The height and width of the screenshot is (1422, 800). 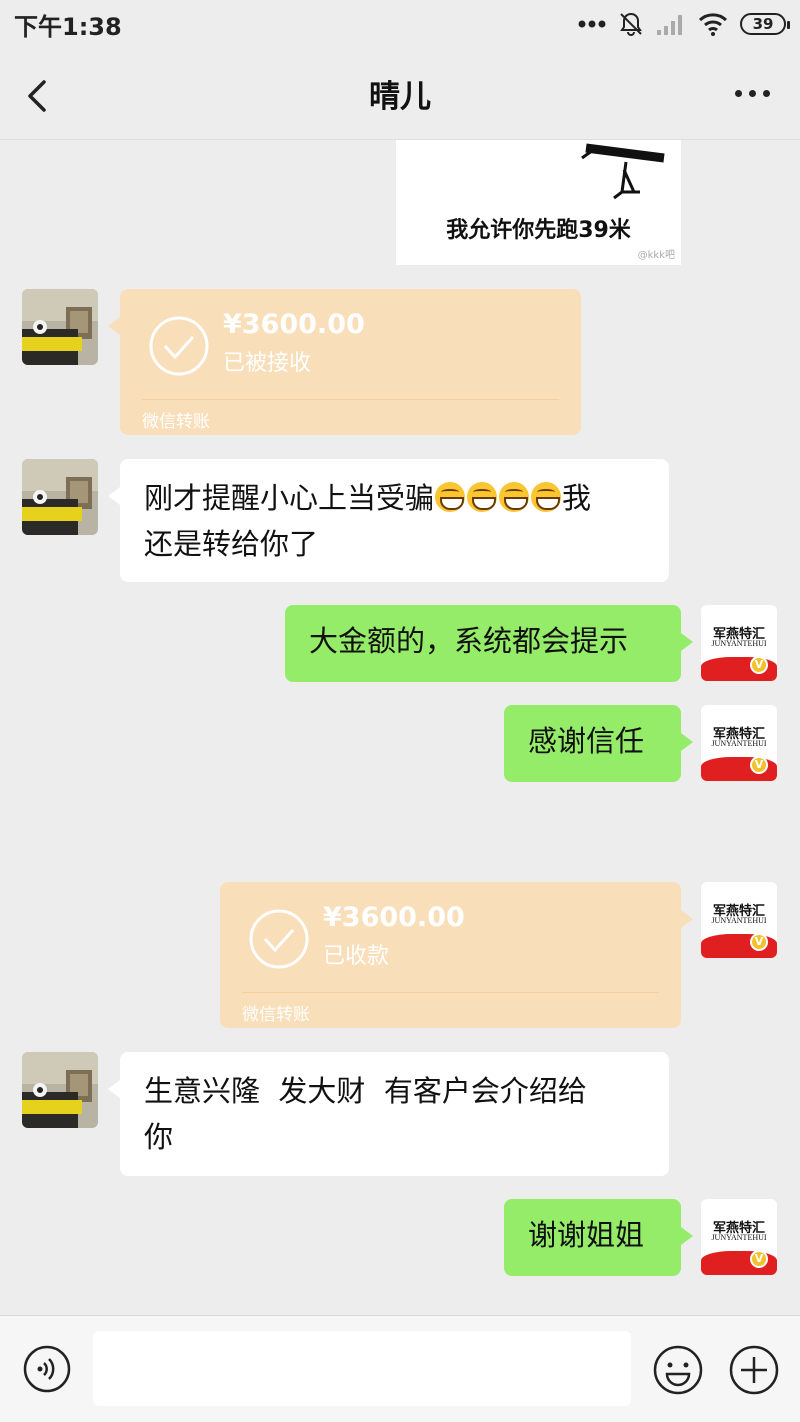 I want to click on battery-level: 39, so click(x=763, y=24).